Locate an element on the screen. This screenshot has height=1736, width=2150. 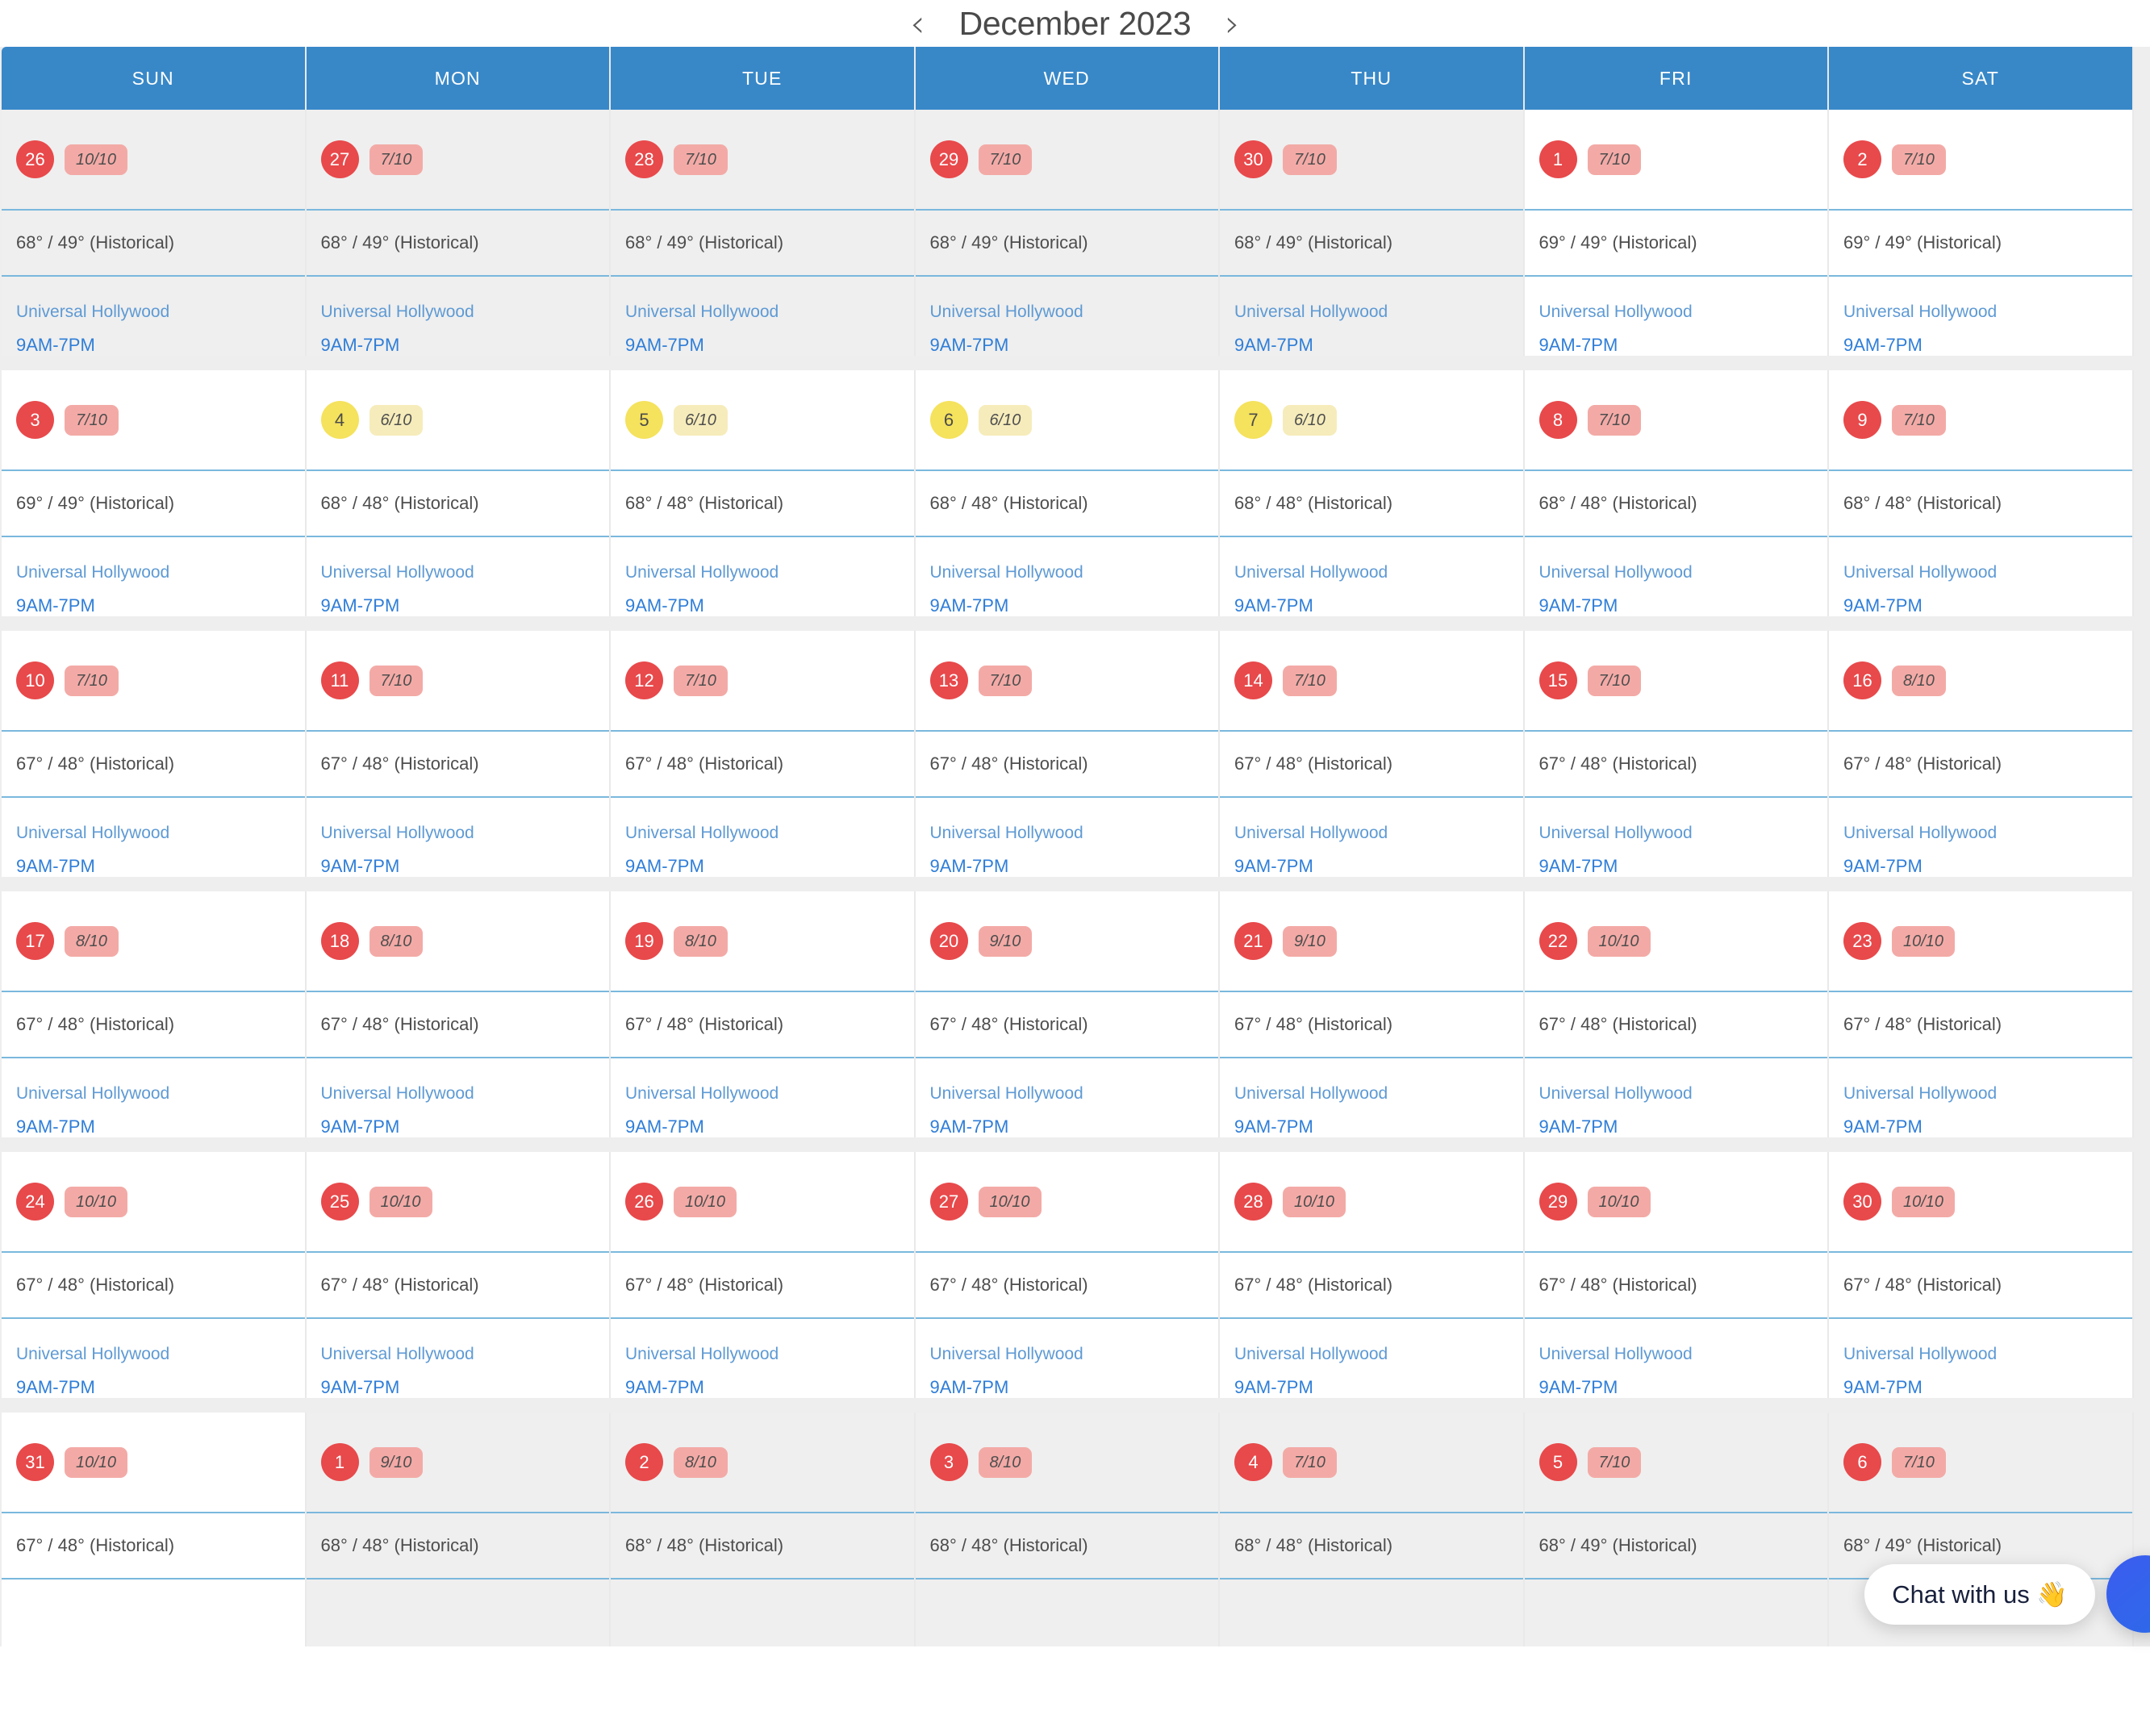
date-badge: 2 is located at coordinates (644, 1462).